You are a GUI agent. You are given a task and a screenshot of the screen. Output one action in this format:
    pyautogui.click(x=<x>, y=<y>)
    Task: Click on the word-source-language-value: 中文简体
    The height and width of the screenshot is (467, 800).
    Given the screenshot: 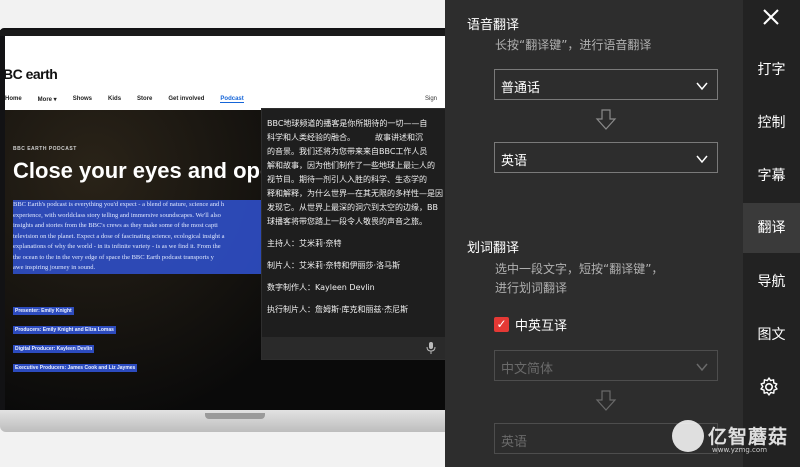 What is the action you would take?
    pyautogui.click(x=527, y=369)
    